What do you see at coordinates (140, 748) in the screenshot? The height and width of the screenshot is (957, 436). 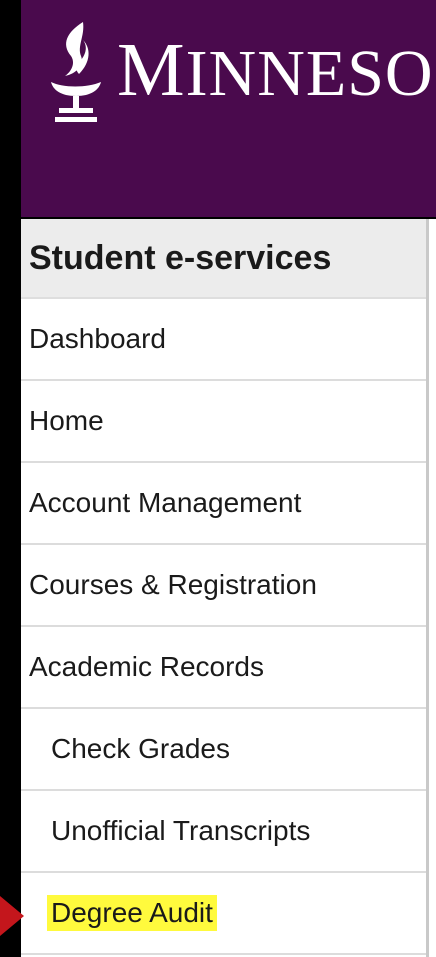 I see `sidebar-item-label: Check Grades` at bounding box center [140, 748].